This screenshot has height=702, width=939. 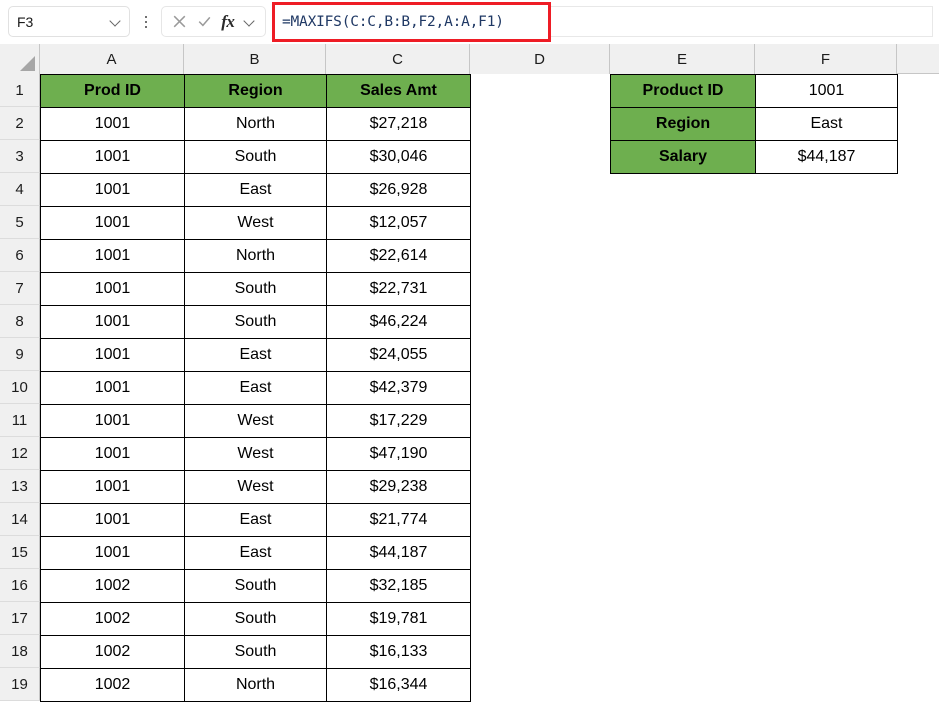 What do you see at coordinates (20, 321) in the screenshot?
I see `row-header-8: 8` at bounding box center [20, 321].